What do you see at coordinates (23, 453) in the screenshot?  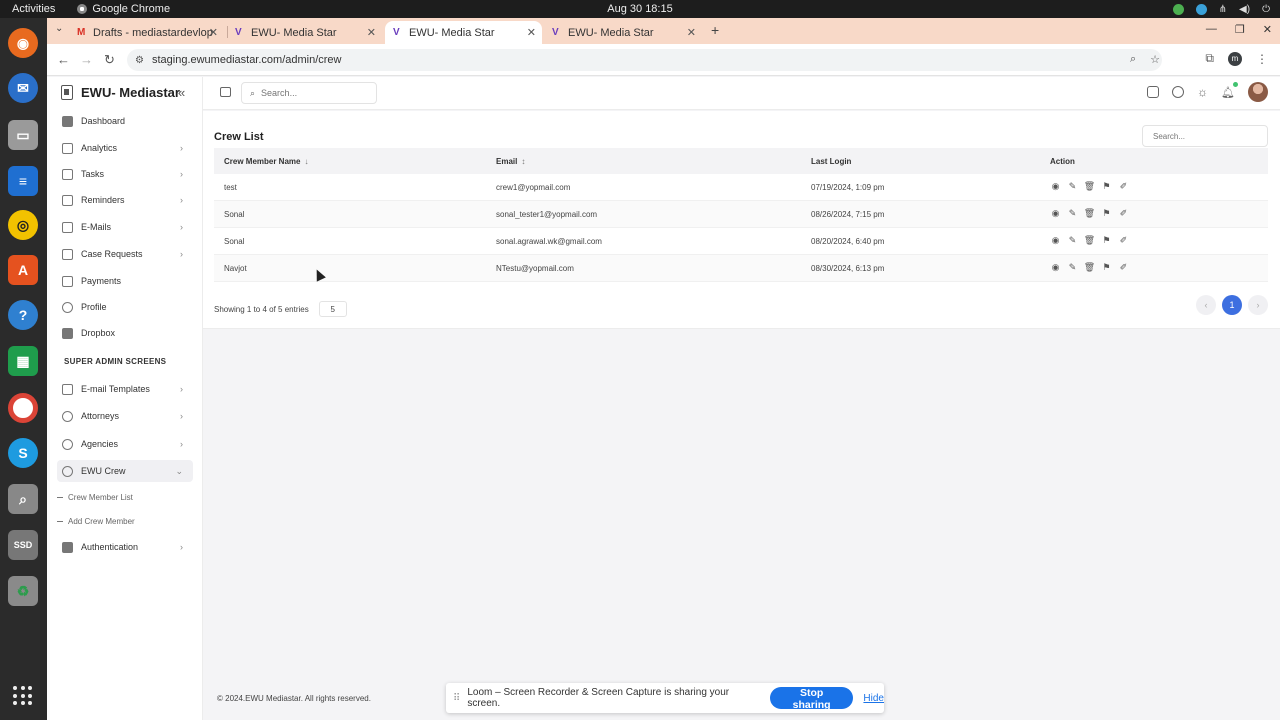 I see `skype-icon: S` at bounding box center [23, 453].